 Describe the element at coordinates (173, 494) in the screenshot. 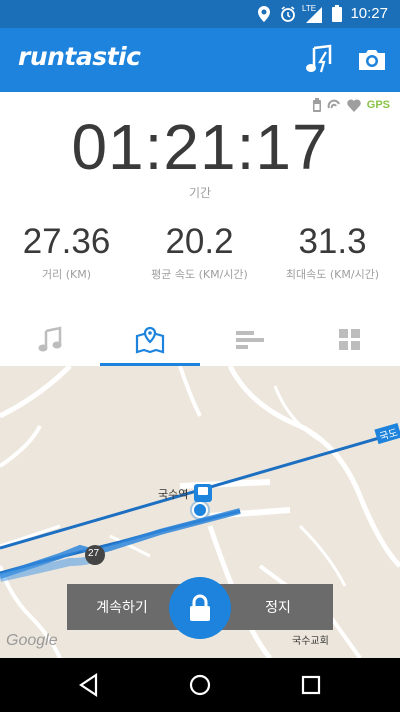

I see `station-label: 국수역` at that location.